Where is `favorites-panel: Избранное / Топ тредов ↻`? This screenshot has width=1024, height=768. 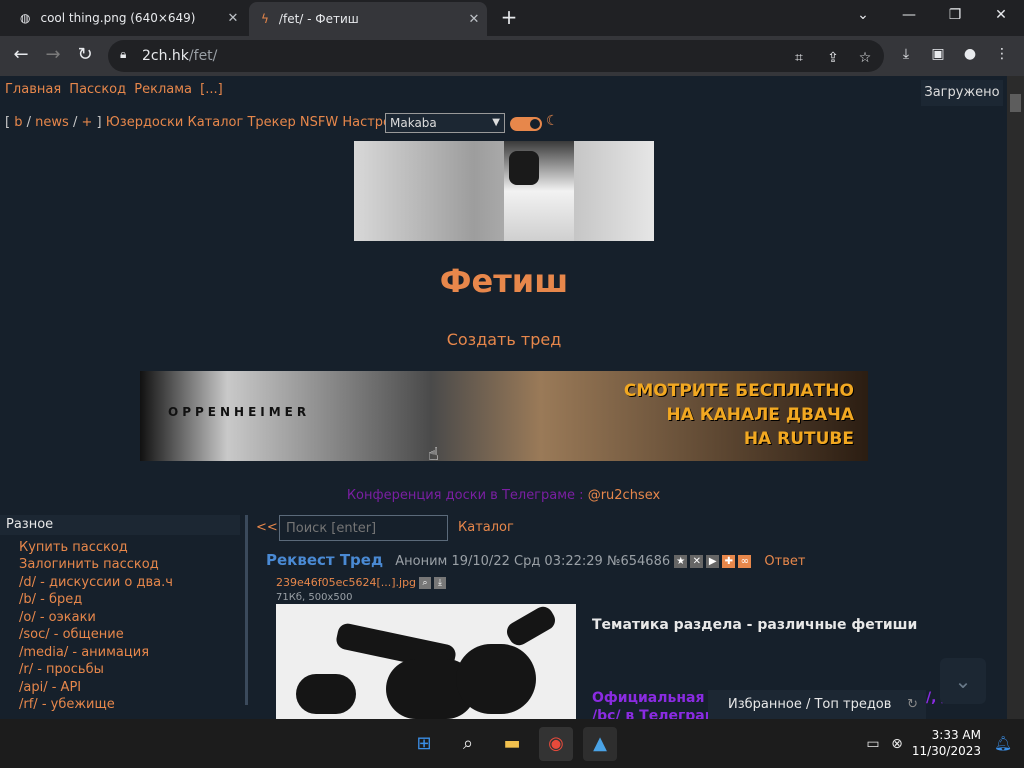 favorites-panel: Избранное / Топ тредов ↻ is located at coordinates (817, 705).